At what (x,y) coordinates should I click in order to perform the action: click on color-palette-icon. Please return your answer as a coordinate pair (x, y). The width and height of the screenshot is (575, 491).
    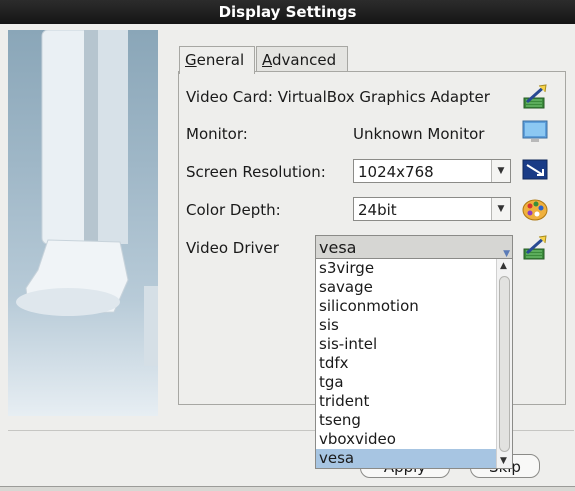
    Looking at the image, I should click on (535, 209).